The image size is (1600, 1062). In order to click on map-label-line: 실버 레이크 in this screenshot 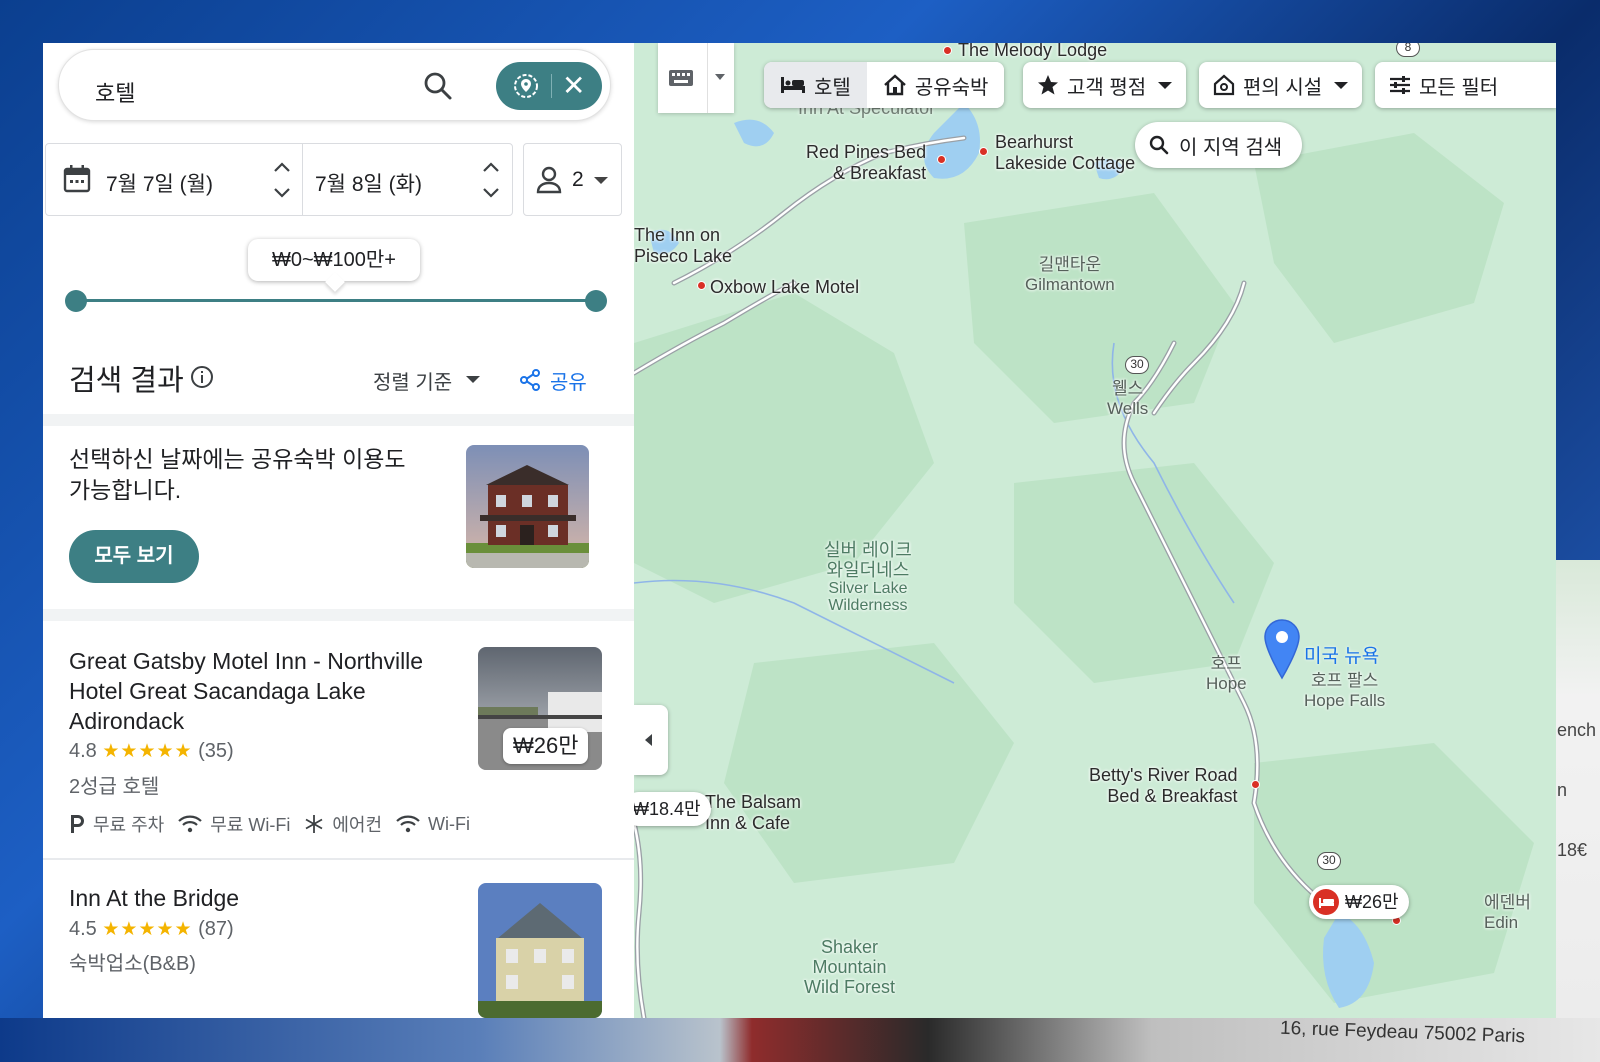, I will do `click(868, 550)`.